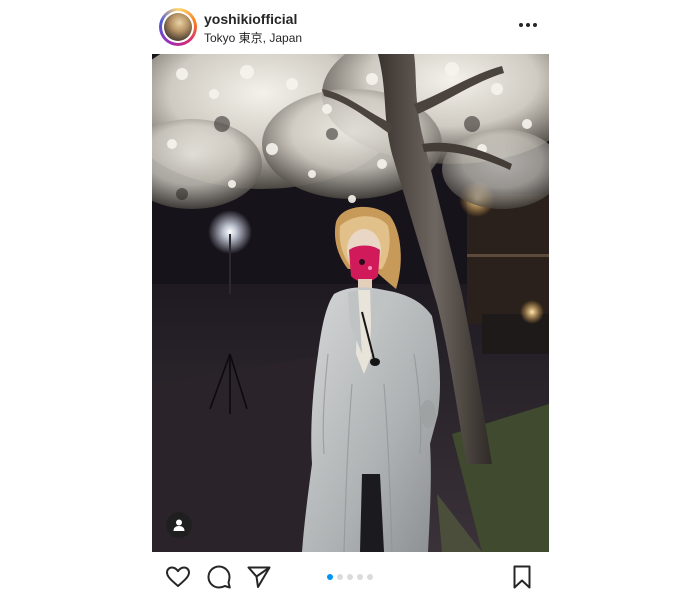  I want to click on username: yoshikiofficial, so click(250, 19).